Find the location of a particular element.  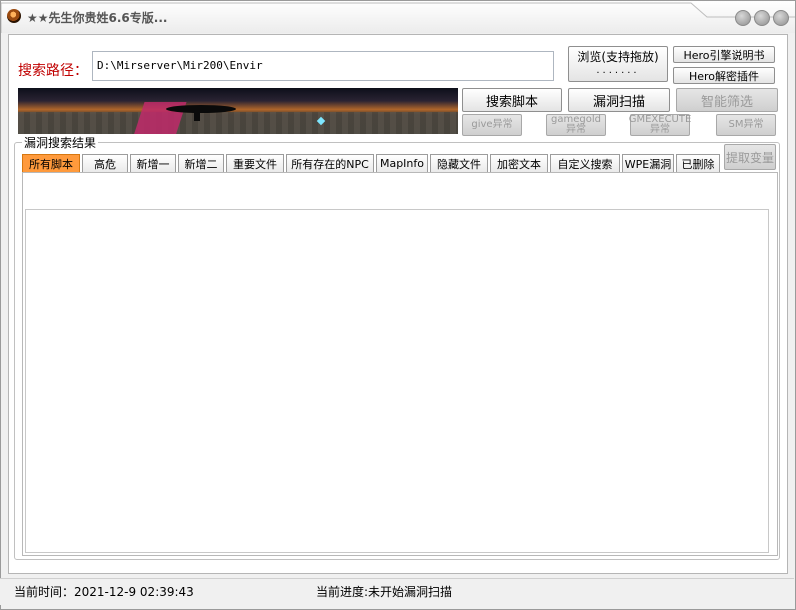

tab-important-files: 重要文件 is located at coordinates (255, 163).